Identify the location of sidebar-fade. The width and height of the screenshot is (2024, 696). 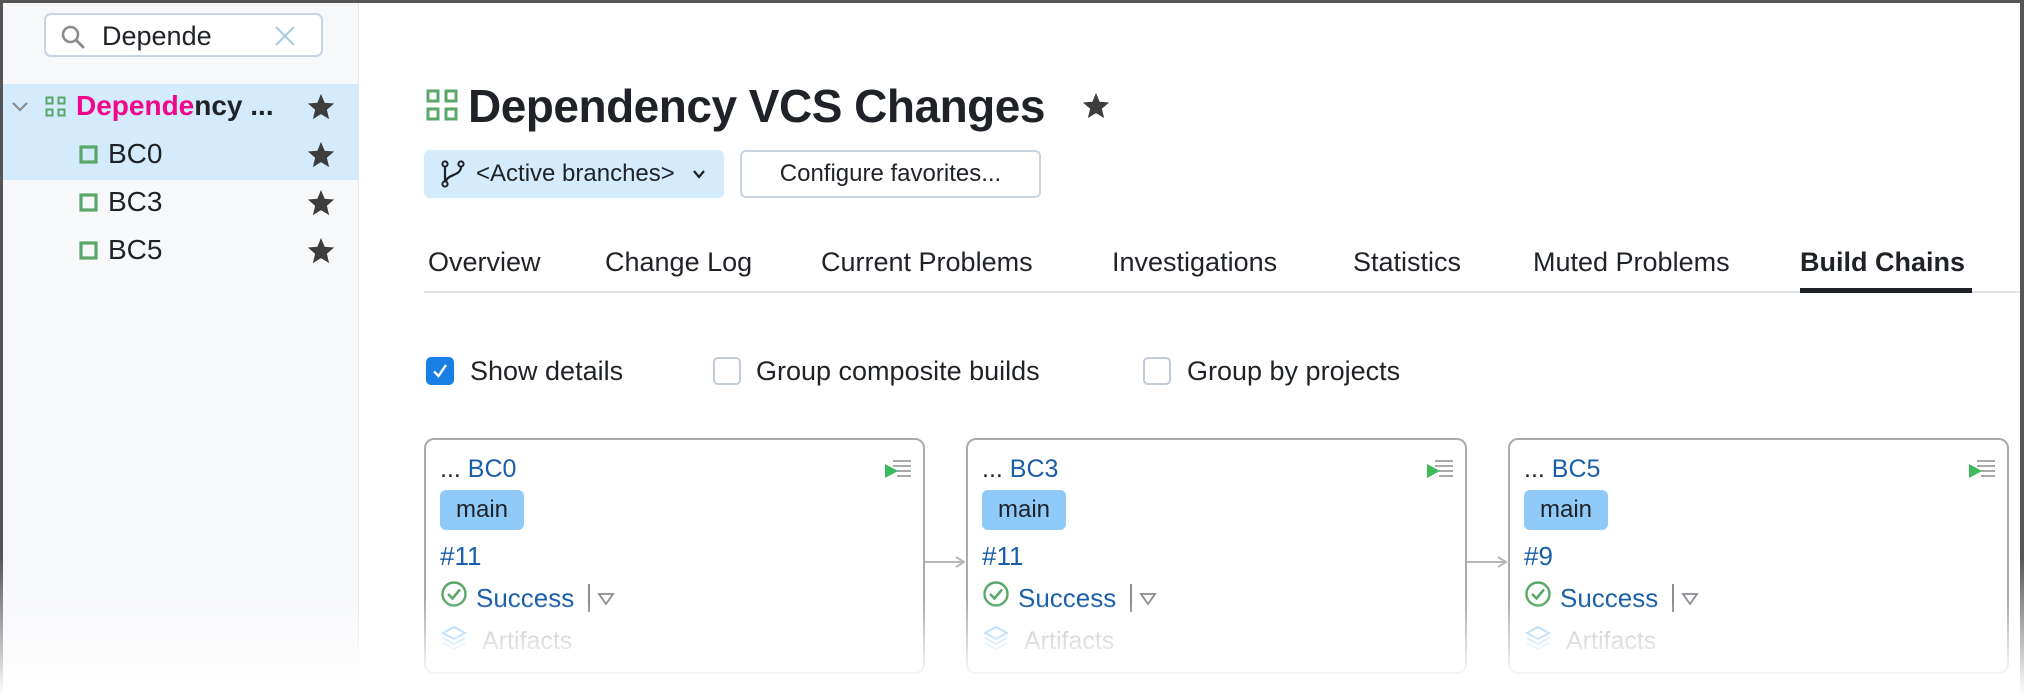
(179, 648).